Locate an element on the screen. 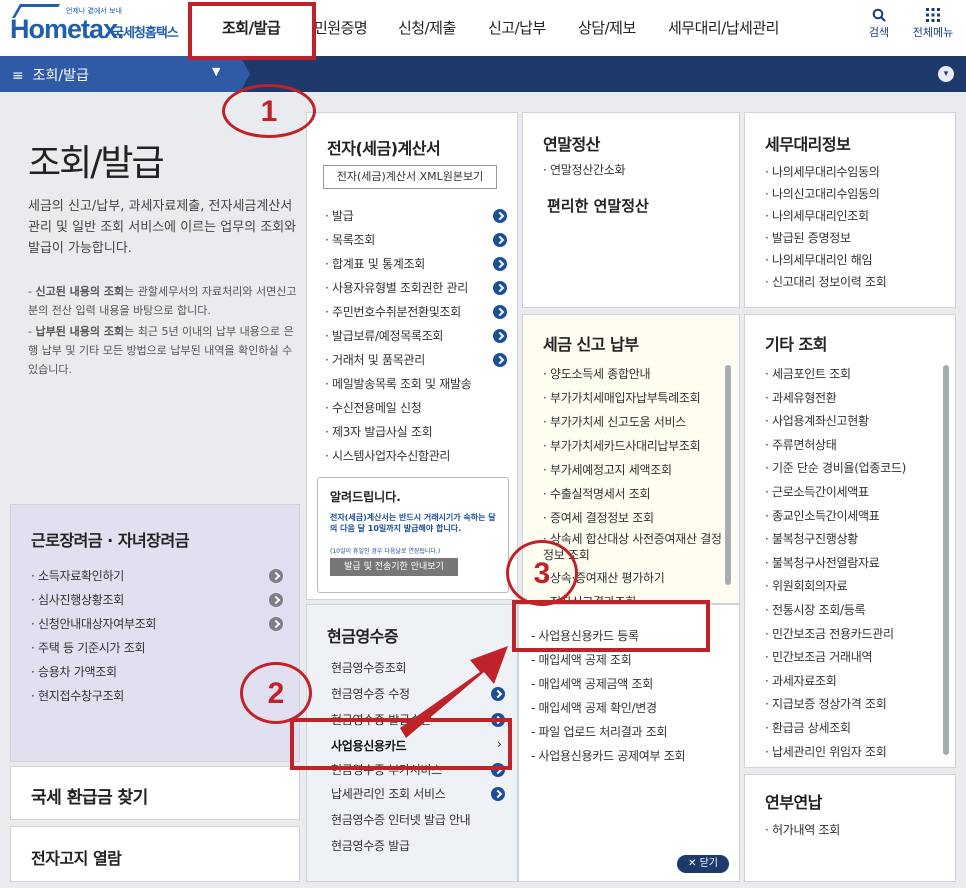 The width and height of the screenshot is (966, 888). annotation-arrow-shape is located at coordinates (454, 692).